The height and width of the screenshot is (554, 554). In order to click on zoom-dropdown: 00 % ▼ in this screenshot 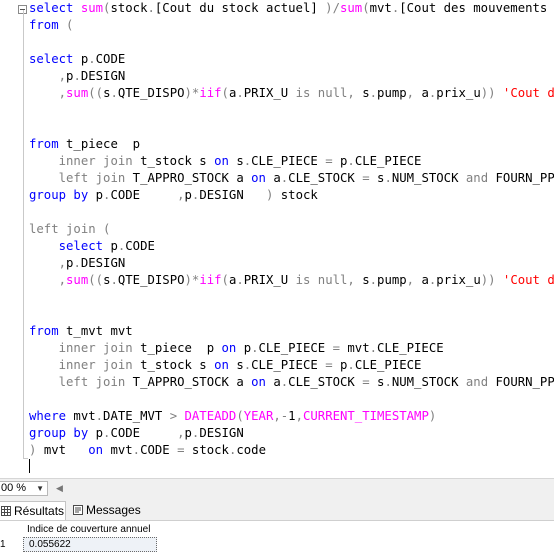, I will do `click(24, 488)`.